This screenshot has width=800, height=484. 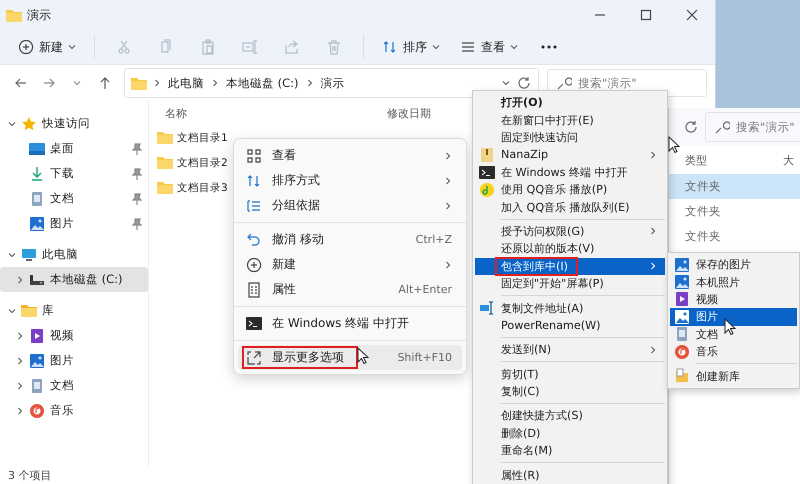 I want to click on folder-name: 文档目录3, so click(x=202, y=187).